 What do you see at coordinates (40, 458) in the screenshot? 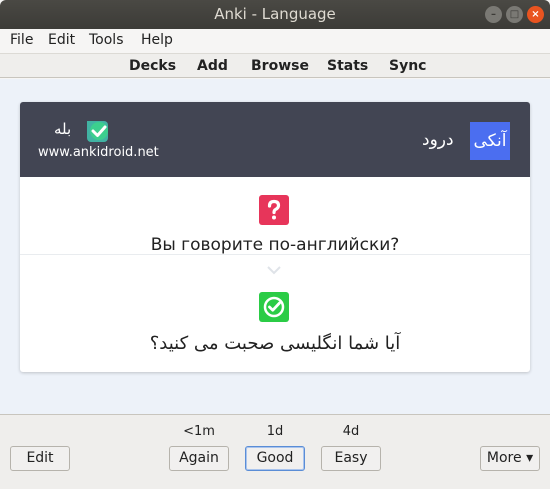
I see `edit-button: Edit` at bounding box center [40, 458].